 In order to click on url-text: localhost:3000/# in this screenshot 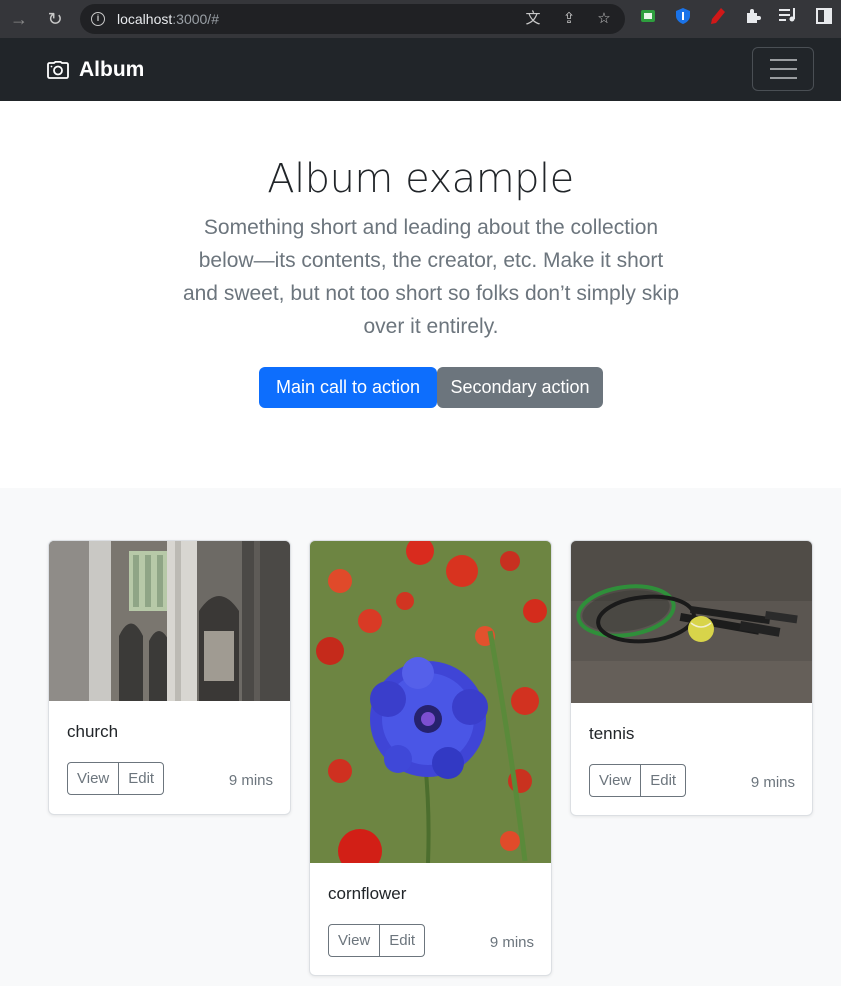, I will do `click(168, 19)`.